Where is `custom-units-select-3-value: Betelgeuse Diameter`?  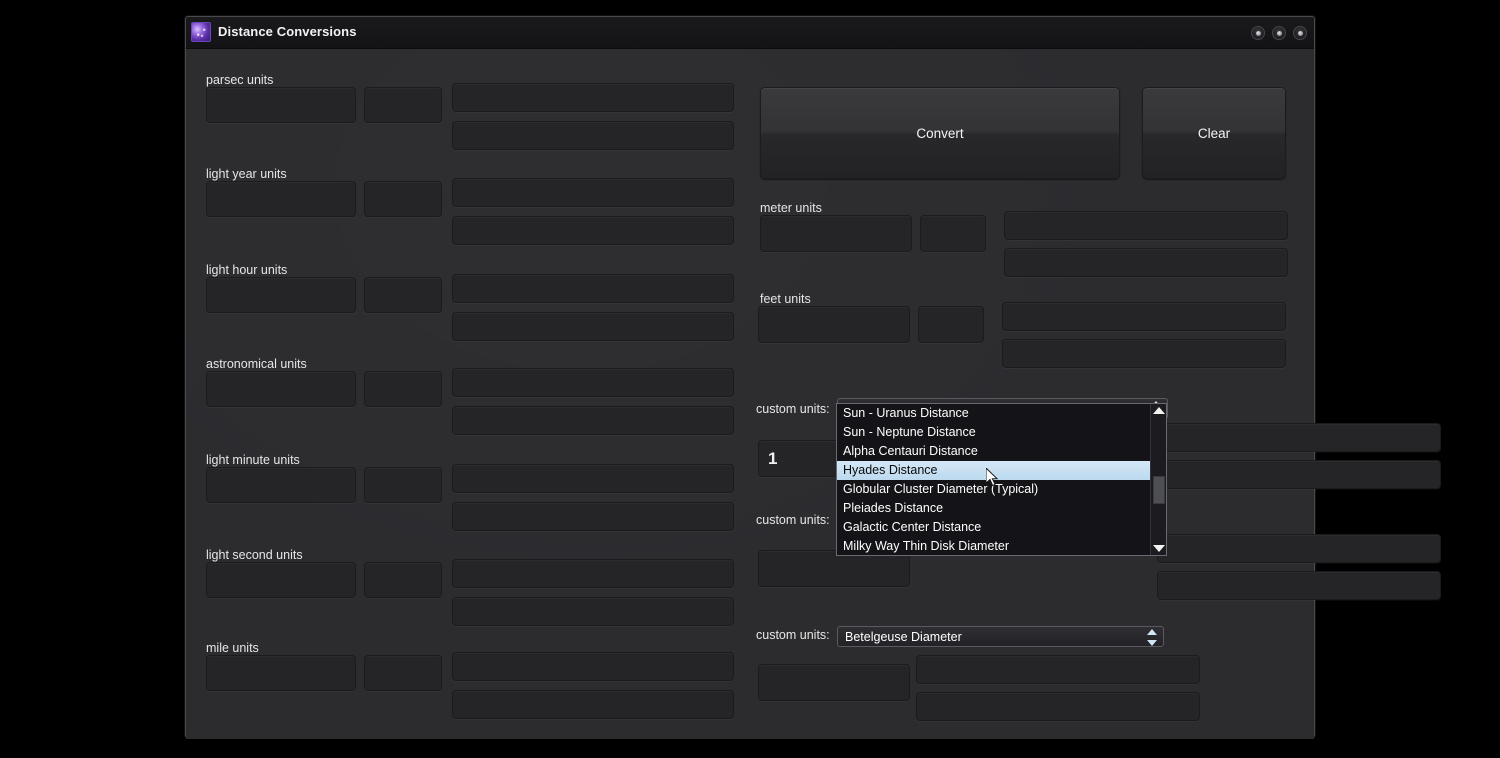 custom-units-select-3-value: Betelgeuse Diameter is located at coordinates (903, 636).